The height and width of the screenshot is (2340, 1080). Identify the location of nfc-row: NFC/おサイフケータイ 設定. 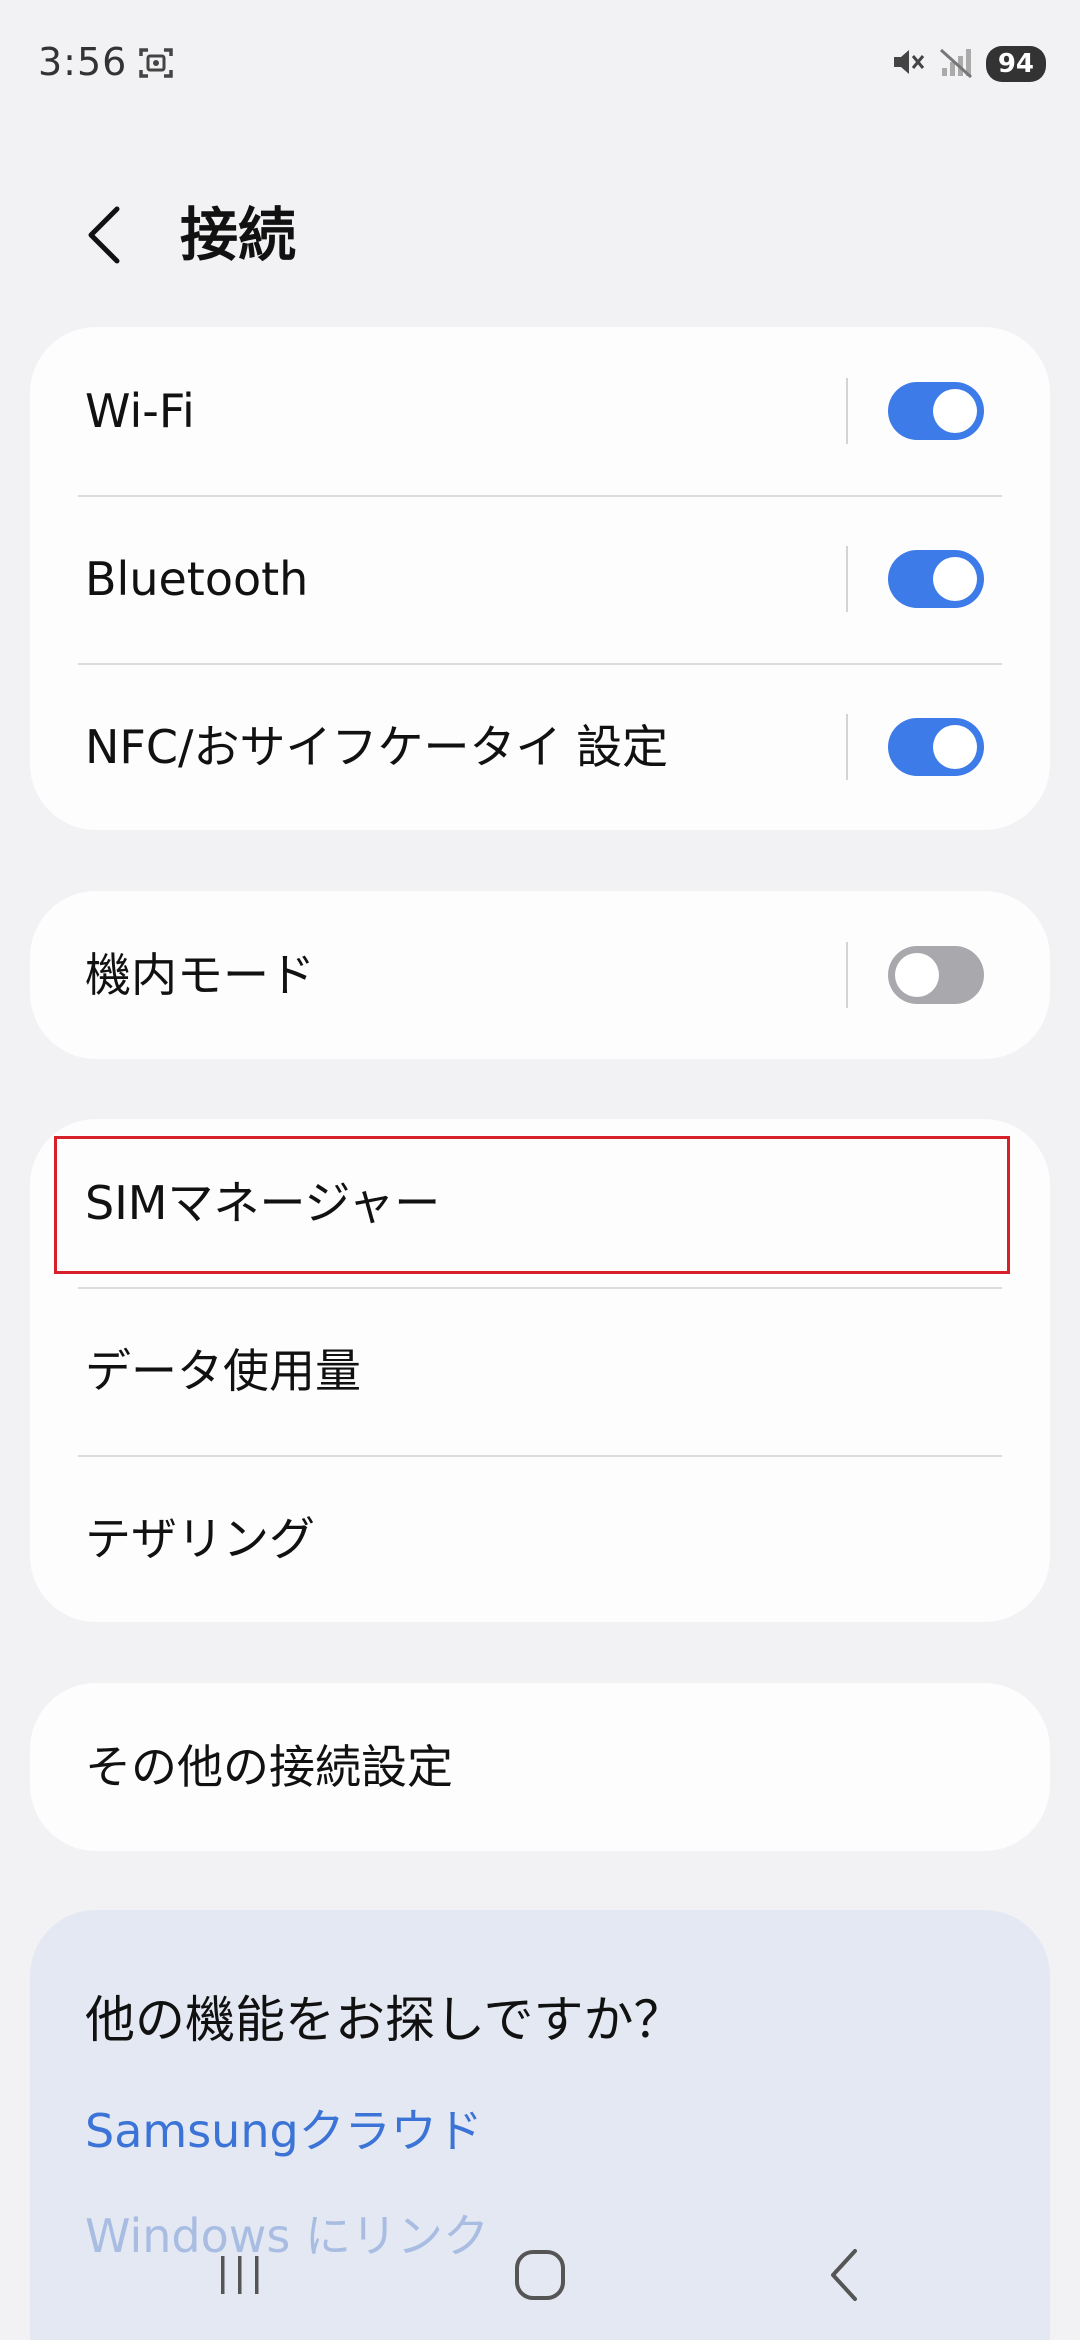
(540, 746).